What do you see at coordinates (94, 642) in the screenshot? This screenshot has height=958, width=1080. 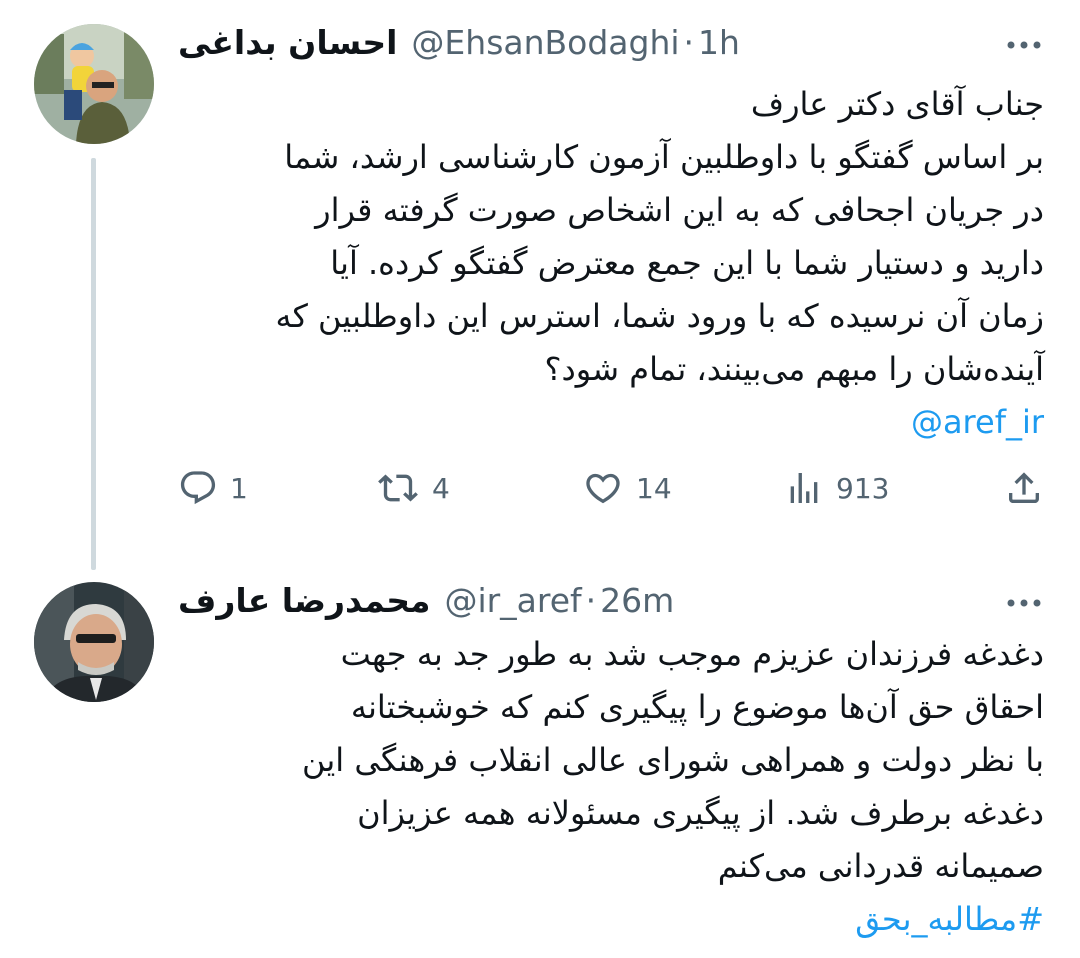 I see `avatar` at bounding box center [94, 642].